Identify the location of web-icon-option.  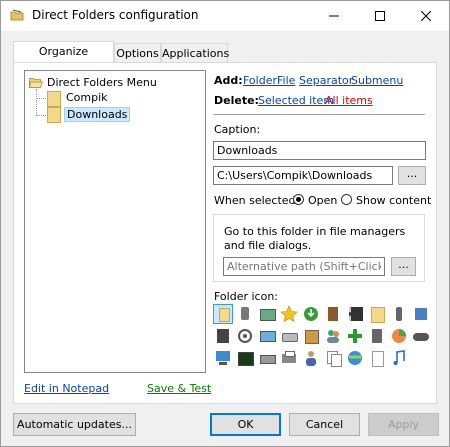
(355, 358).